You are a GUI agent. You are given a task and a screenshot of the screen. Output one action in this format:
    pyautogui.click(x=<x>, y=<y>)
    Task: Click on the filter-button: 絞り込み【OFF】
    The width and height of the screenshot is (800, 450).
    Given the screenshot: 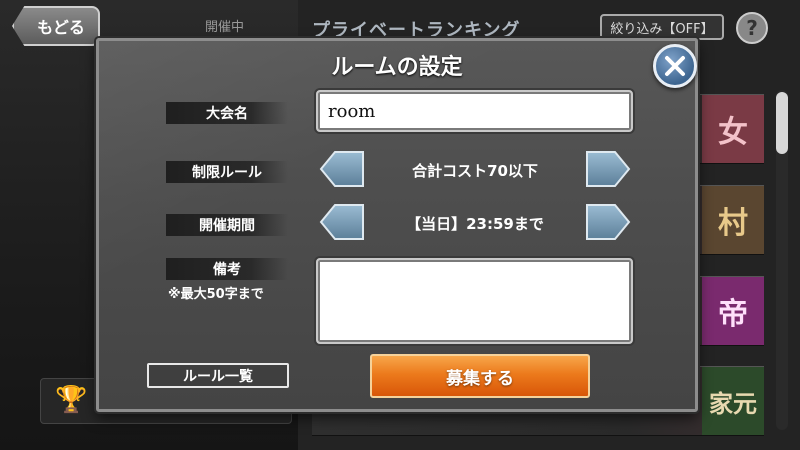 What is the action you would take?
    pyautogui.click(x=662, y=27)
    